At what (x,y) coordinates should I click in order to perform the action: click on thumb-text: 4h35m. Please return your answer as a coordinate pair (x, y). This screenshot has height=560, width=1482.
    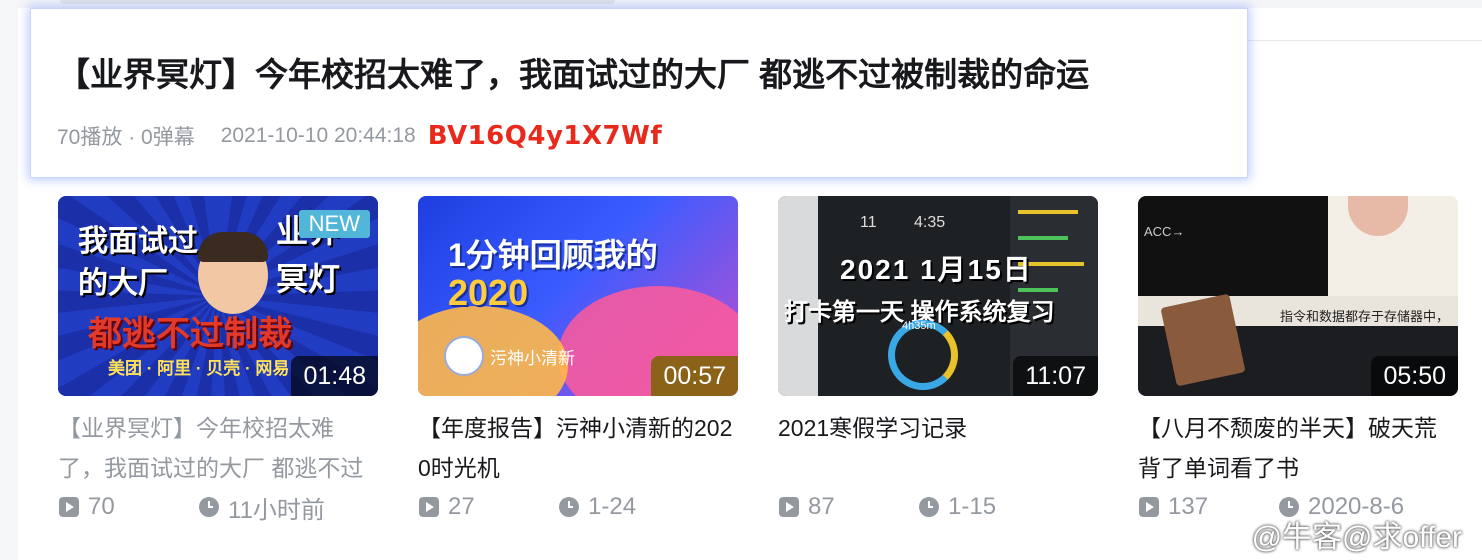
    Looking at the image, I should click on (919, 326).